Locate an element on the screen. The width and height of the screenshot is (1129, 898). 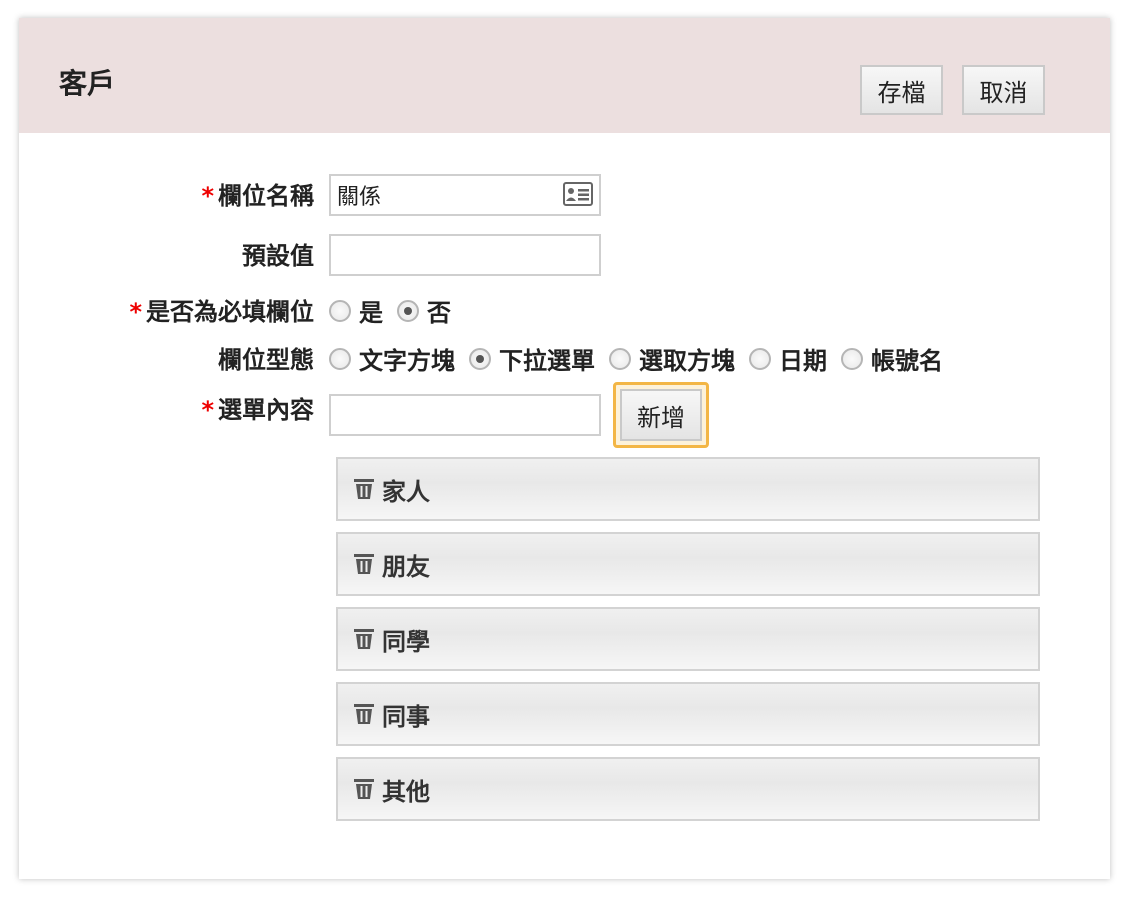
list-item: 家人 is located at coordinates (688, 489).